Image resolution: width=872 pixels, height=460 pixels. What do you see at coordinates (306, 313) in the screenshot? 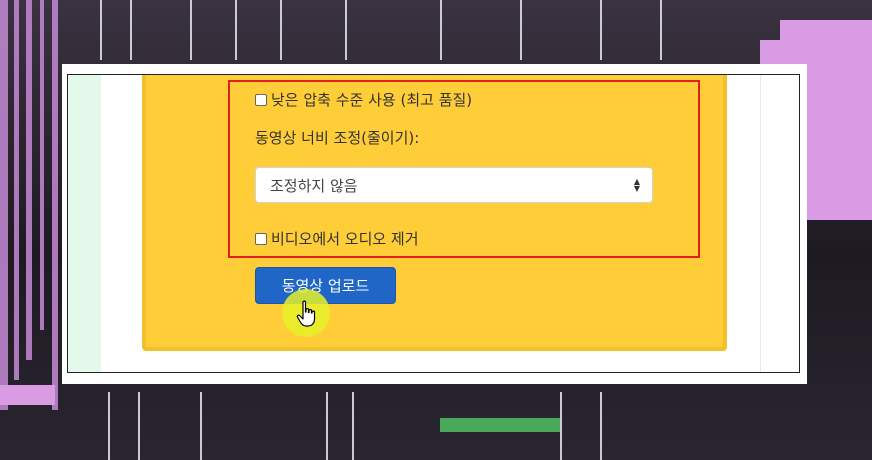
I see `hand-pointer-icon` at bounding box center [306, 313].